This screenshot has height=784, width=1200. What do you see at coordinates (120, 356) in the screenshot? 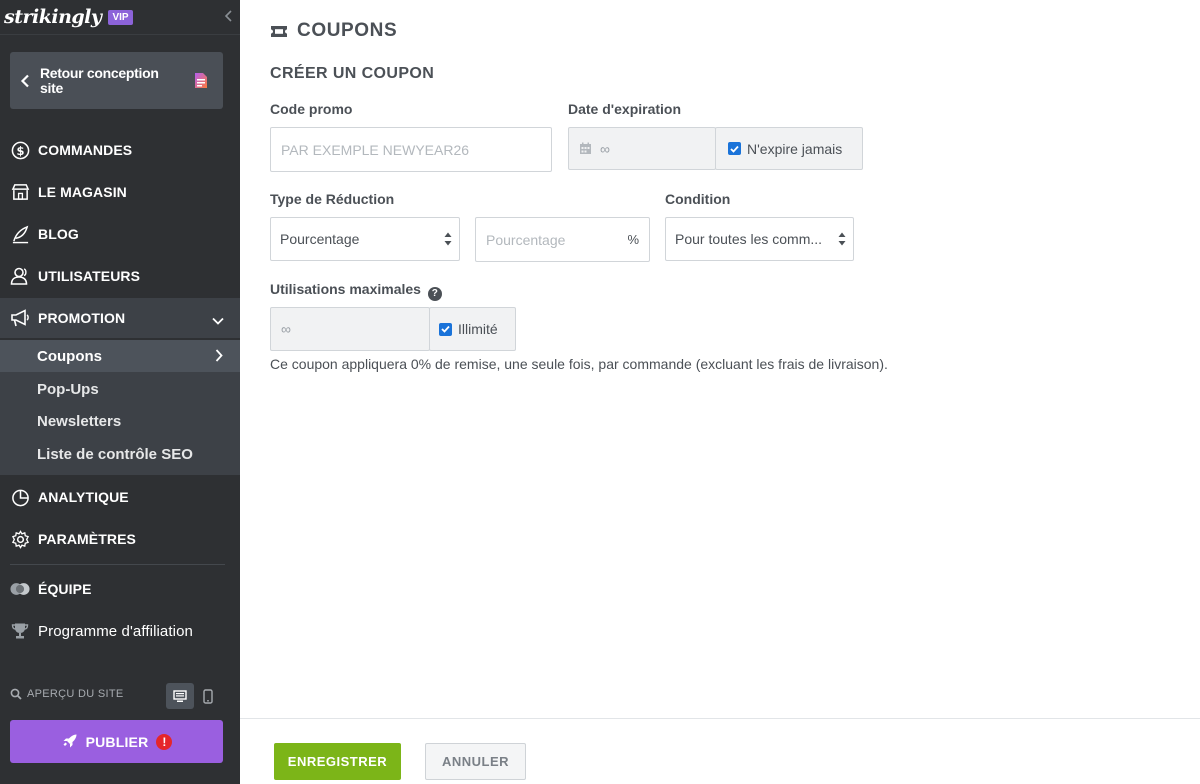
I see `submenu-item-coupons: Coupons` at bounding box center [120, 356].